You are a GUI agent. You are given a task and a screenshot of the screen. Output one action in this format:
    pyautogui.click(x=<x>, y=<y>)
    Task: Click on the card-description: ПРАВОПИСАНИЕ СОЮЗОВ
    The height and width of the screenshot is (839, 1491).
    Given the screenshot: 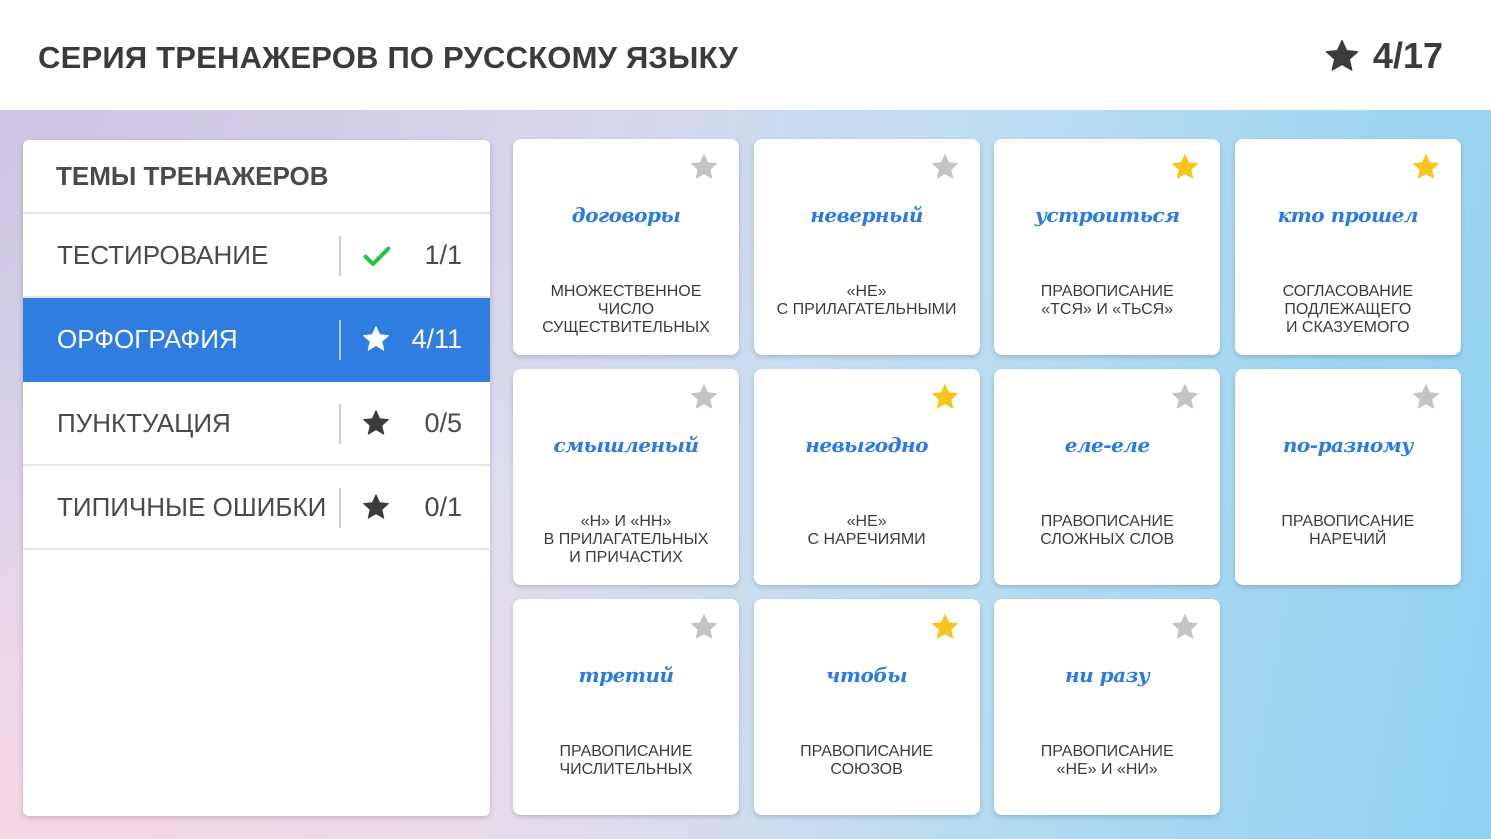 What is the action you would take?
    pyautogui.click(x=867, y=760)
    